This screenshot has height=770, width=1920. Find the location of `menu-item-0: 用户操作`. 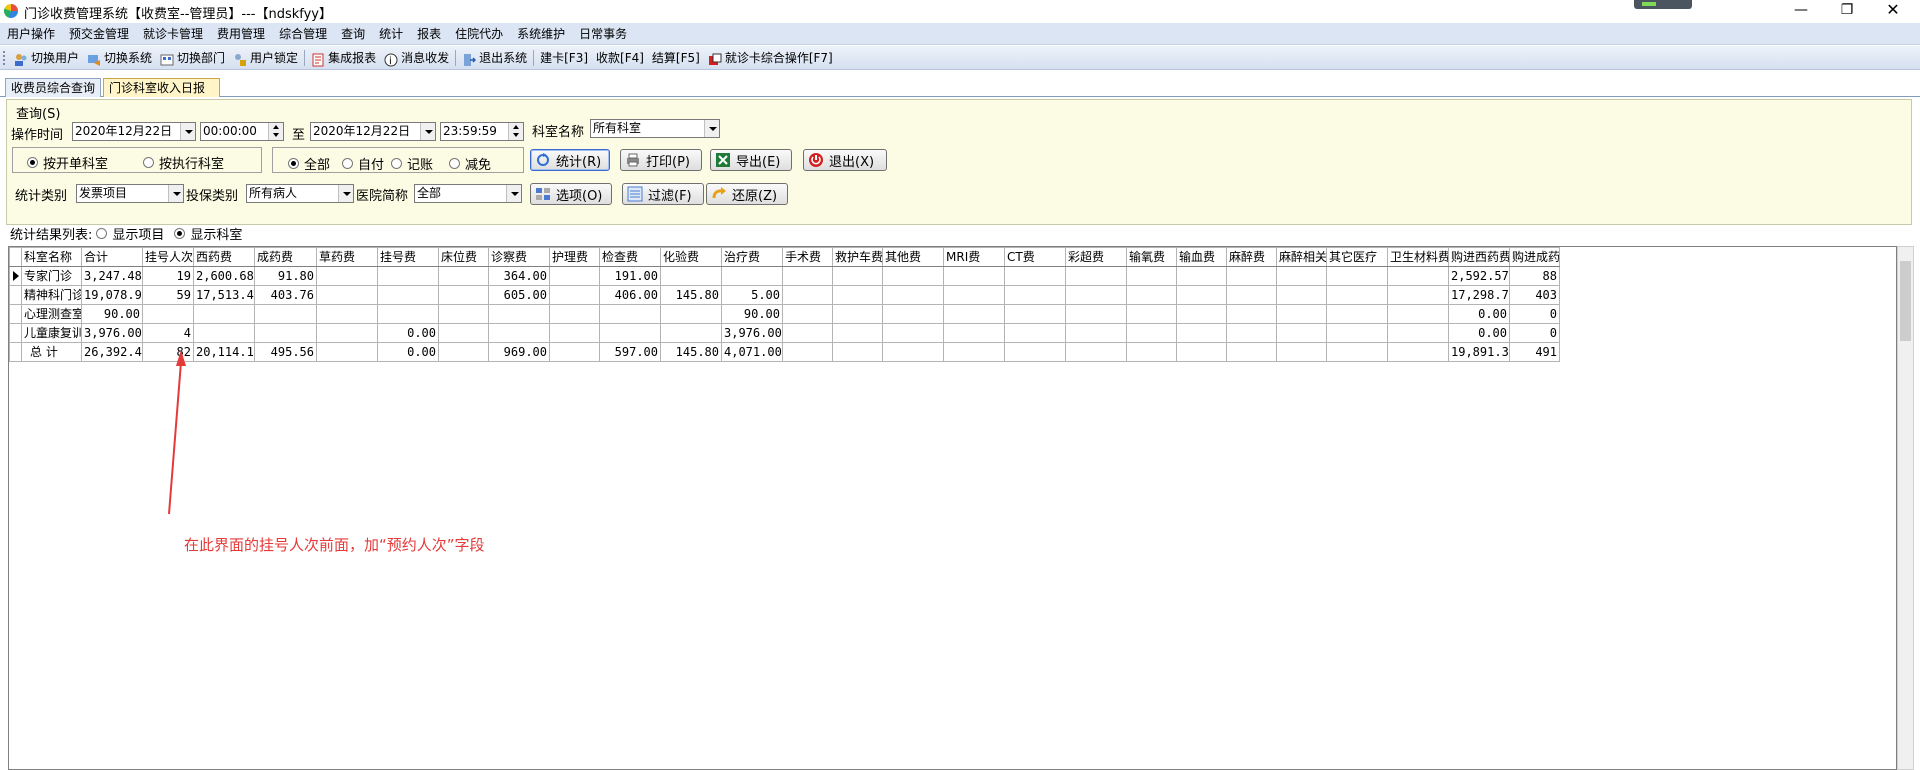

menu-item-0: 用户操作 is located at coordinates (31, 34).